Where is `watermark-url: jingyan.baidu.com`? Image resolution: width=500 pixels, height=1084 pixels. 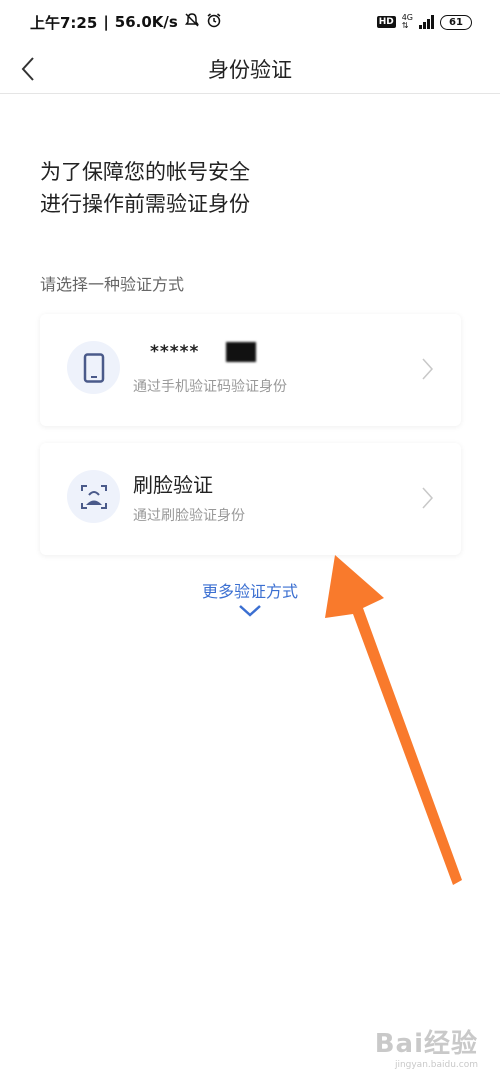
watermark-url: jingyan.baidu.com is located at coordinates (436, 1065).